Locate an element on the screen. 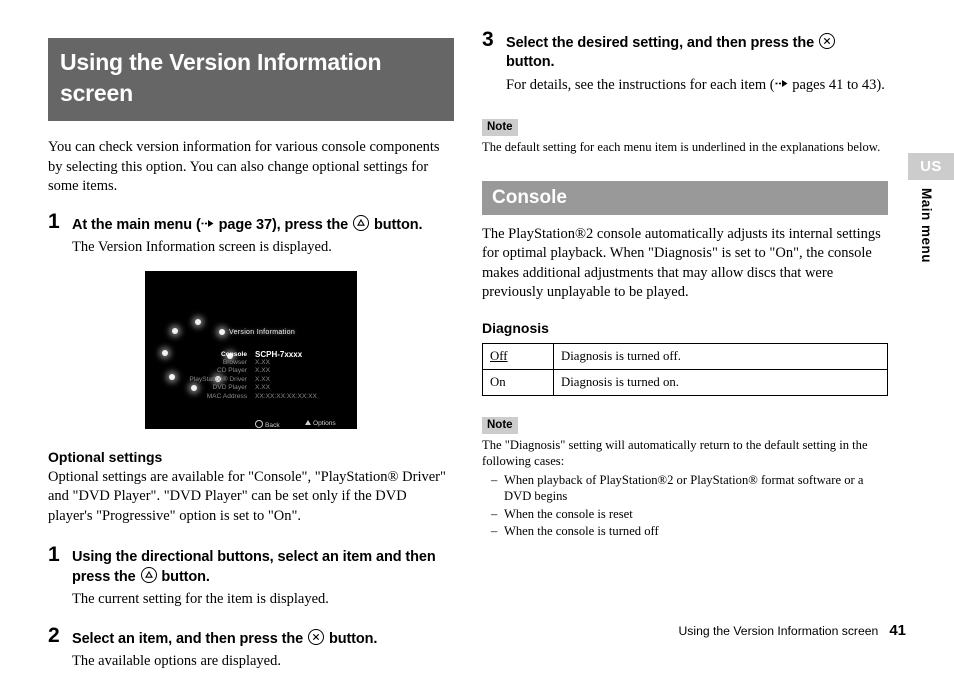 The image size is (954, 674). side-tab-main-menu: Main menu is located at coordinates (926, 226).